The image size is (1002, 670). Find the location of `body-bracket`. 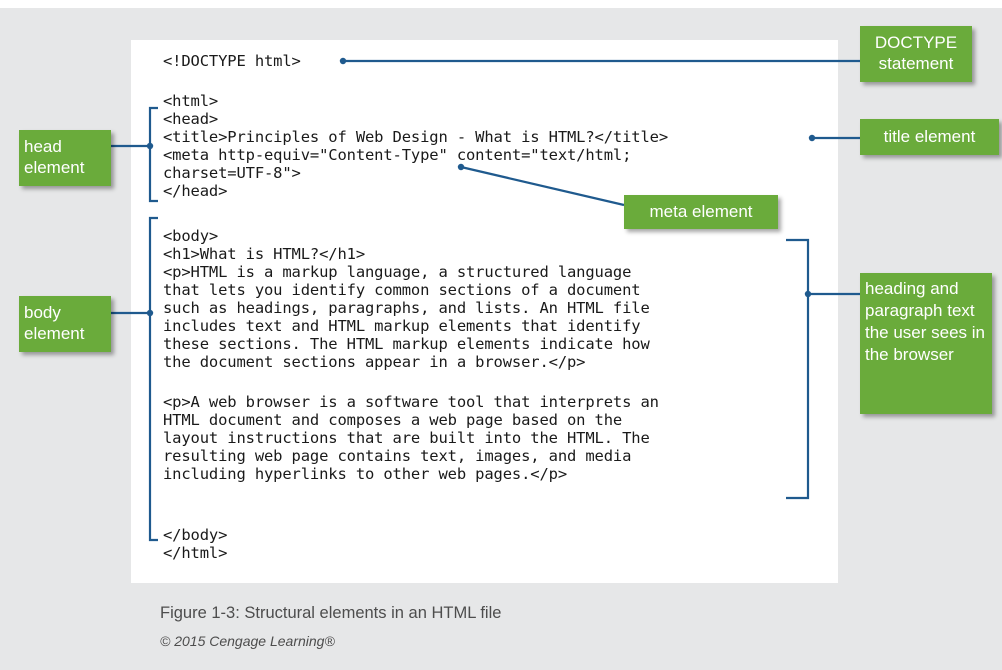

body-bracket is located at coordinates (153, 379).